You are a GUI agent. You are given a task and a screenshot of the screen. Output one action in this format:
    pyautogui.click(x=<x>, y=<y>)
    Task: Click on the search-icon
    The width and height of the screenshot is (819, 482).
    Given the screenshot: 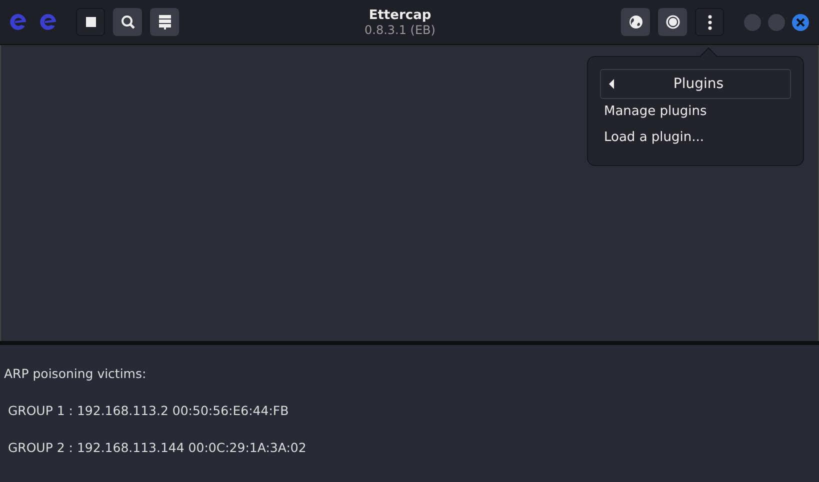 What is the action you would take?
    pyautogui.click(x=127, y=22)
    